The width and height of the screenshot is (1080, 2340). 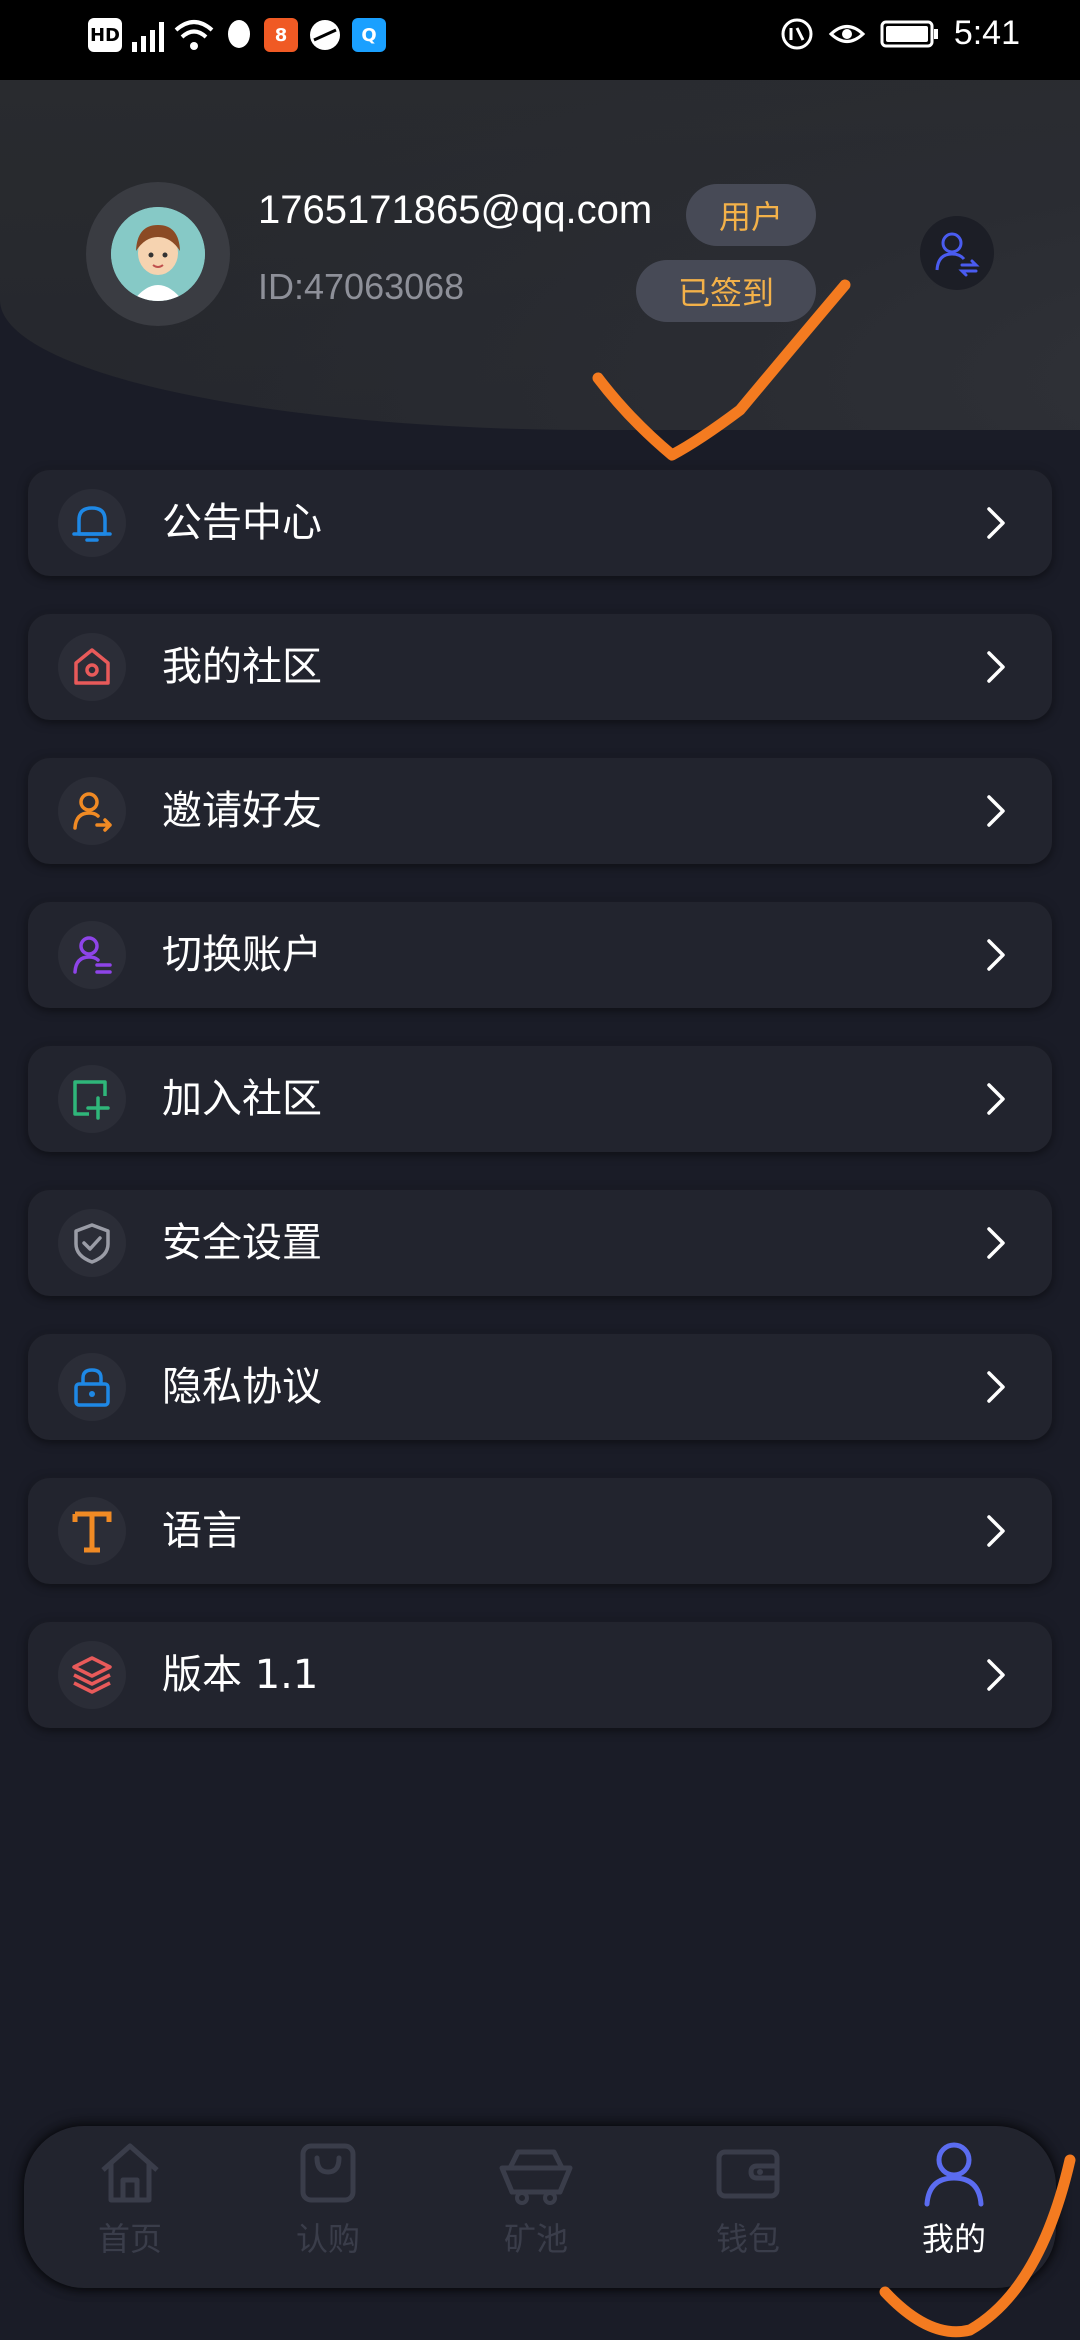 What do you see at coordinates (130, 2173) in the screenshot?
I see `home-nav-icon` at bounding box center [130, 2173].